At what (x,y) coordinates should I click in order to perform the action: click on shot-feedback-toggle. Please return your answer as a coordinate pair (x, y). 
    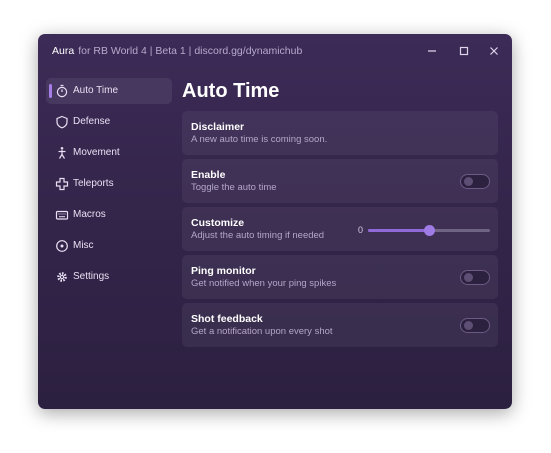
    Looking at the image, I should click on (475, 325).